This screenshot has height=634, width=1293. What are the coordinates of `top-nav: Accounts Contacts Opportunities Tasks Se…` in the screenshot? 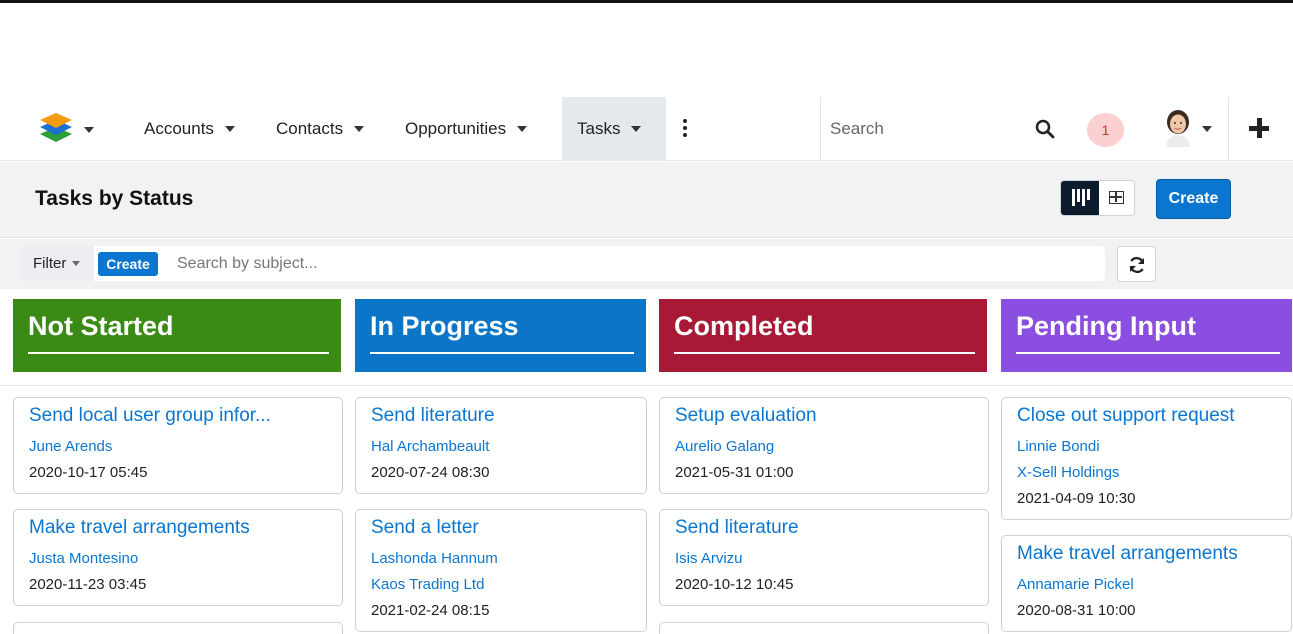 It's located at (646, 129).